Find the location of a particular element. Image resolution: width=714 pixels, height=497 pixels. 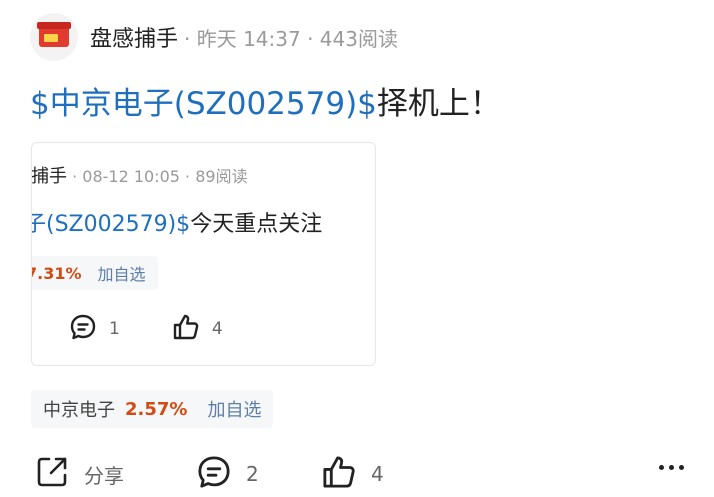

share-icon is located at coordinates (52, 474).